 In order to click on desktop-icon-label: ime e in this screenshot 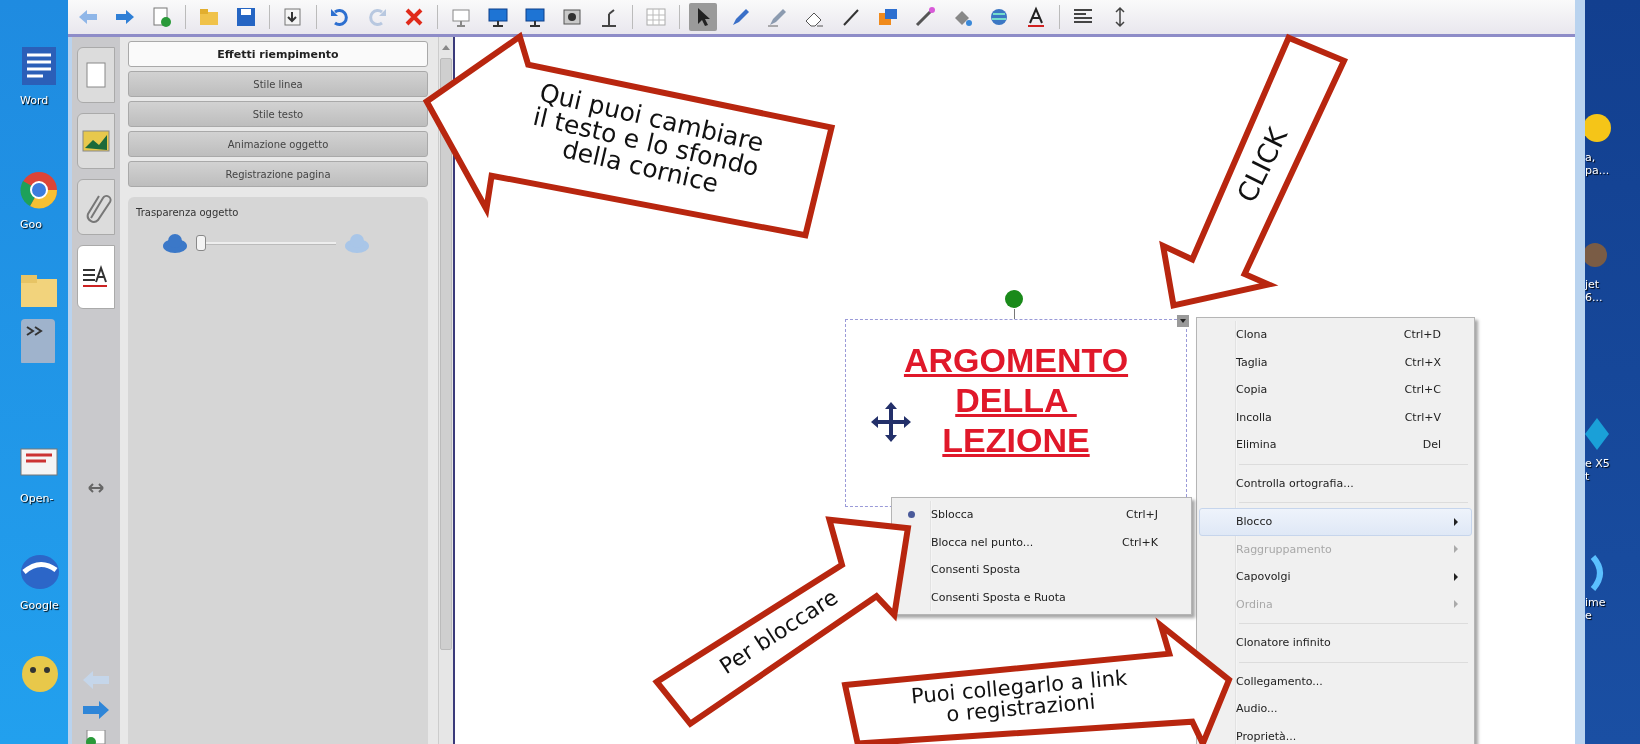, I will do `click(1595, 609)`.